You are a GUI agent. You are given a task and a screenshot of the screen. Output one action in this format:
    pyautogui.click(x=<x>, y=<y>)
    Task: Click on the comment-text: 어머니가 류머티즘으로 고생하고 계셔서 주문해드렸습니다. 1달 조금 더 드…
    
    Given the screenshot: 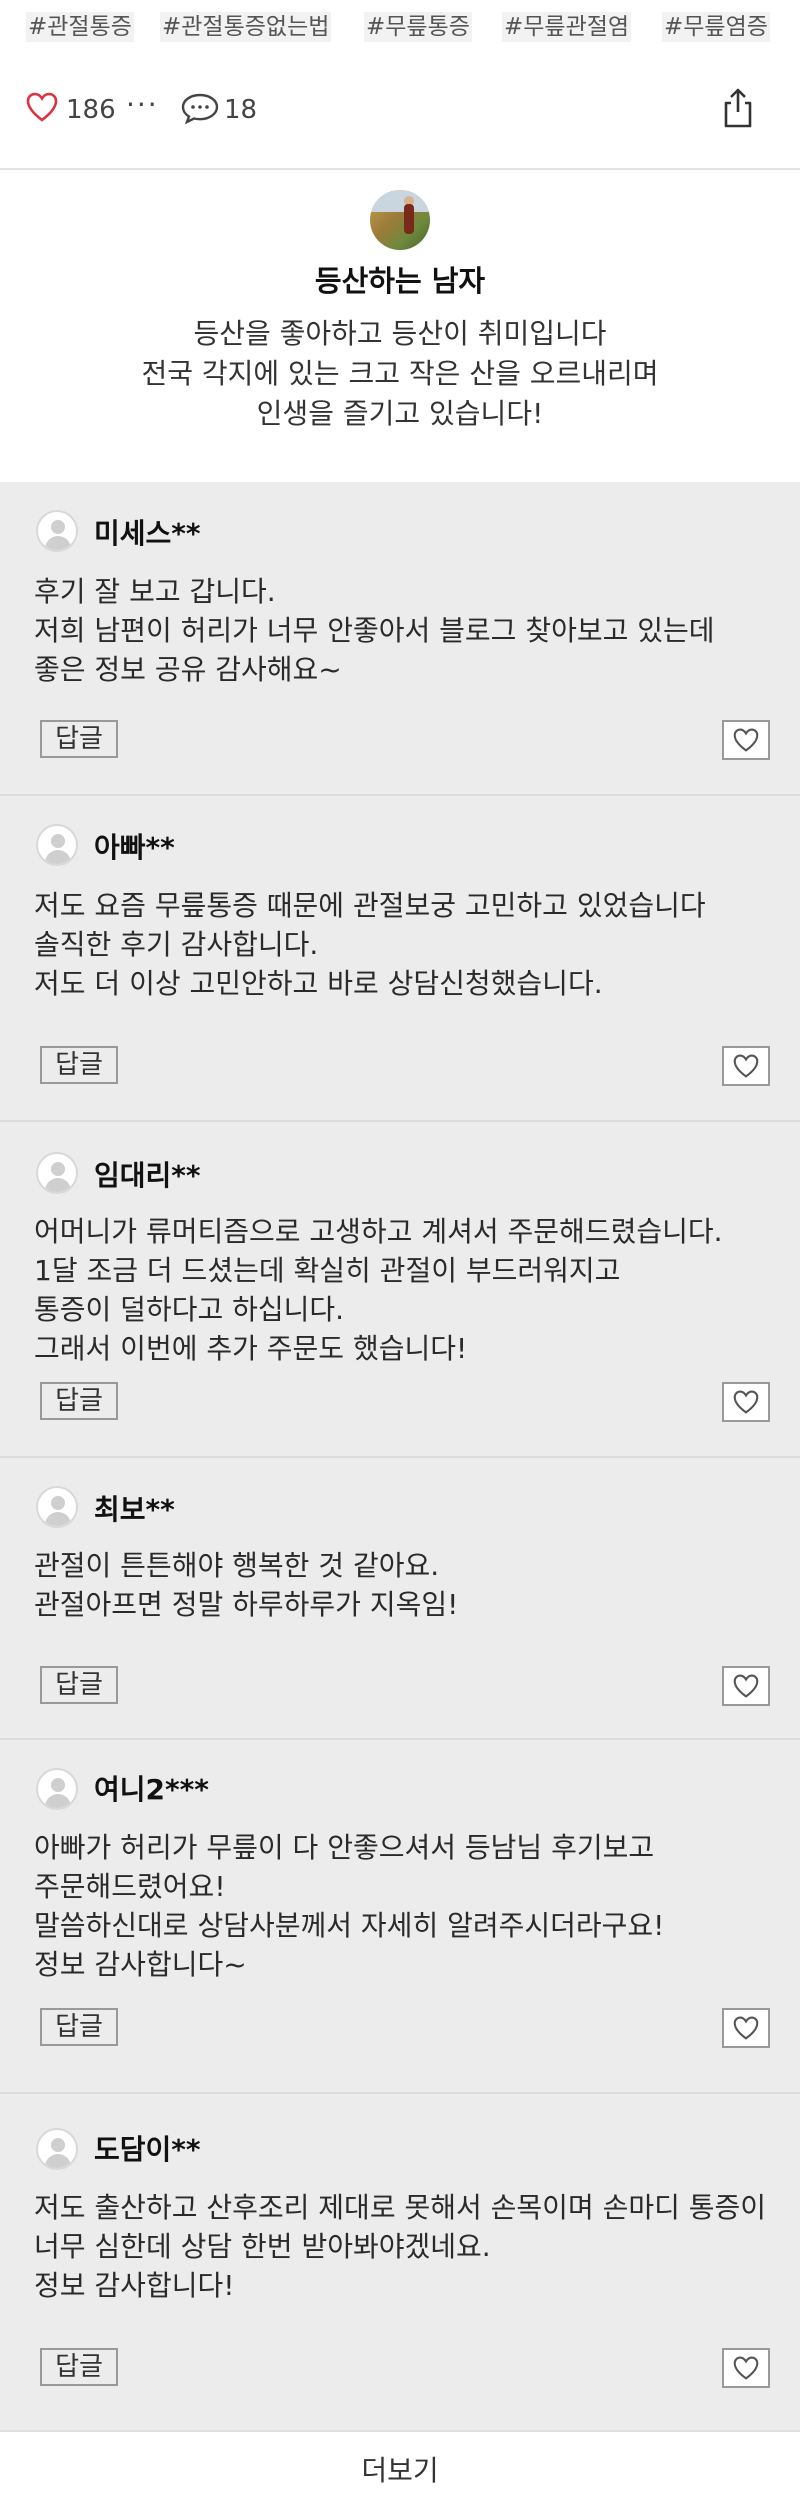 What is the action you would take?
    pyautogui.click(x=378, y=1290)
    